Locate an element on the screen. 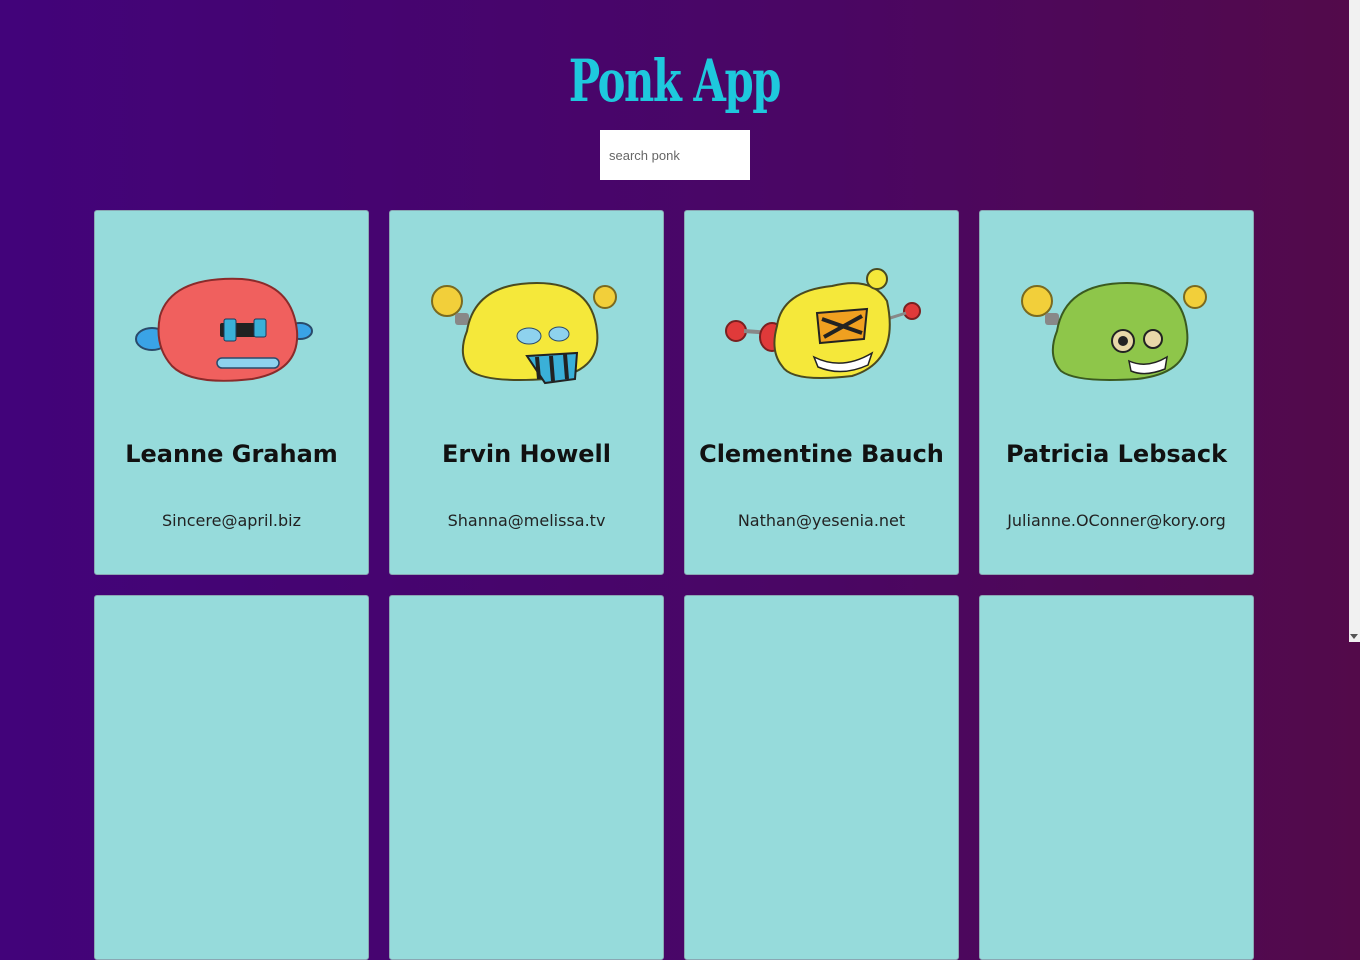 The height and width of the screenshot is (960, 1360). card-name: Leanne Graham is located at coordinates (231, 454).